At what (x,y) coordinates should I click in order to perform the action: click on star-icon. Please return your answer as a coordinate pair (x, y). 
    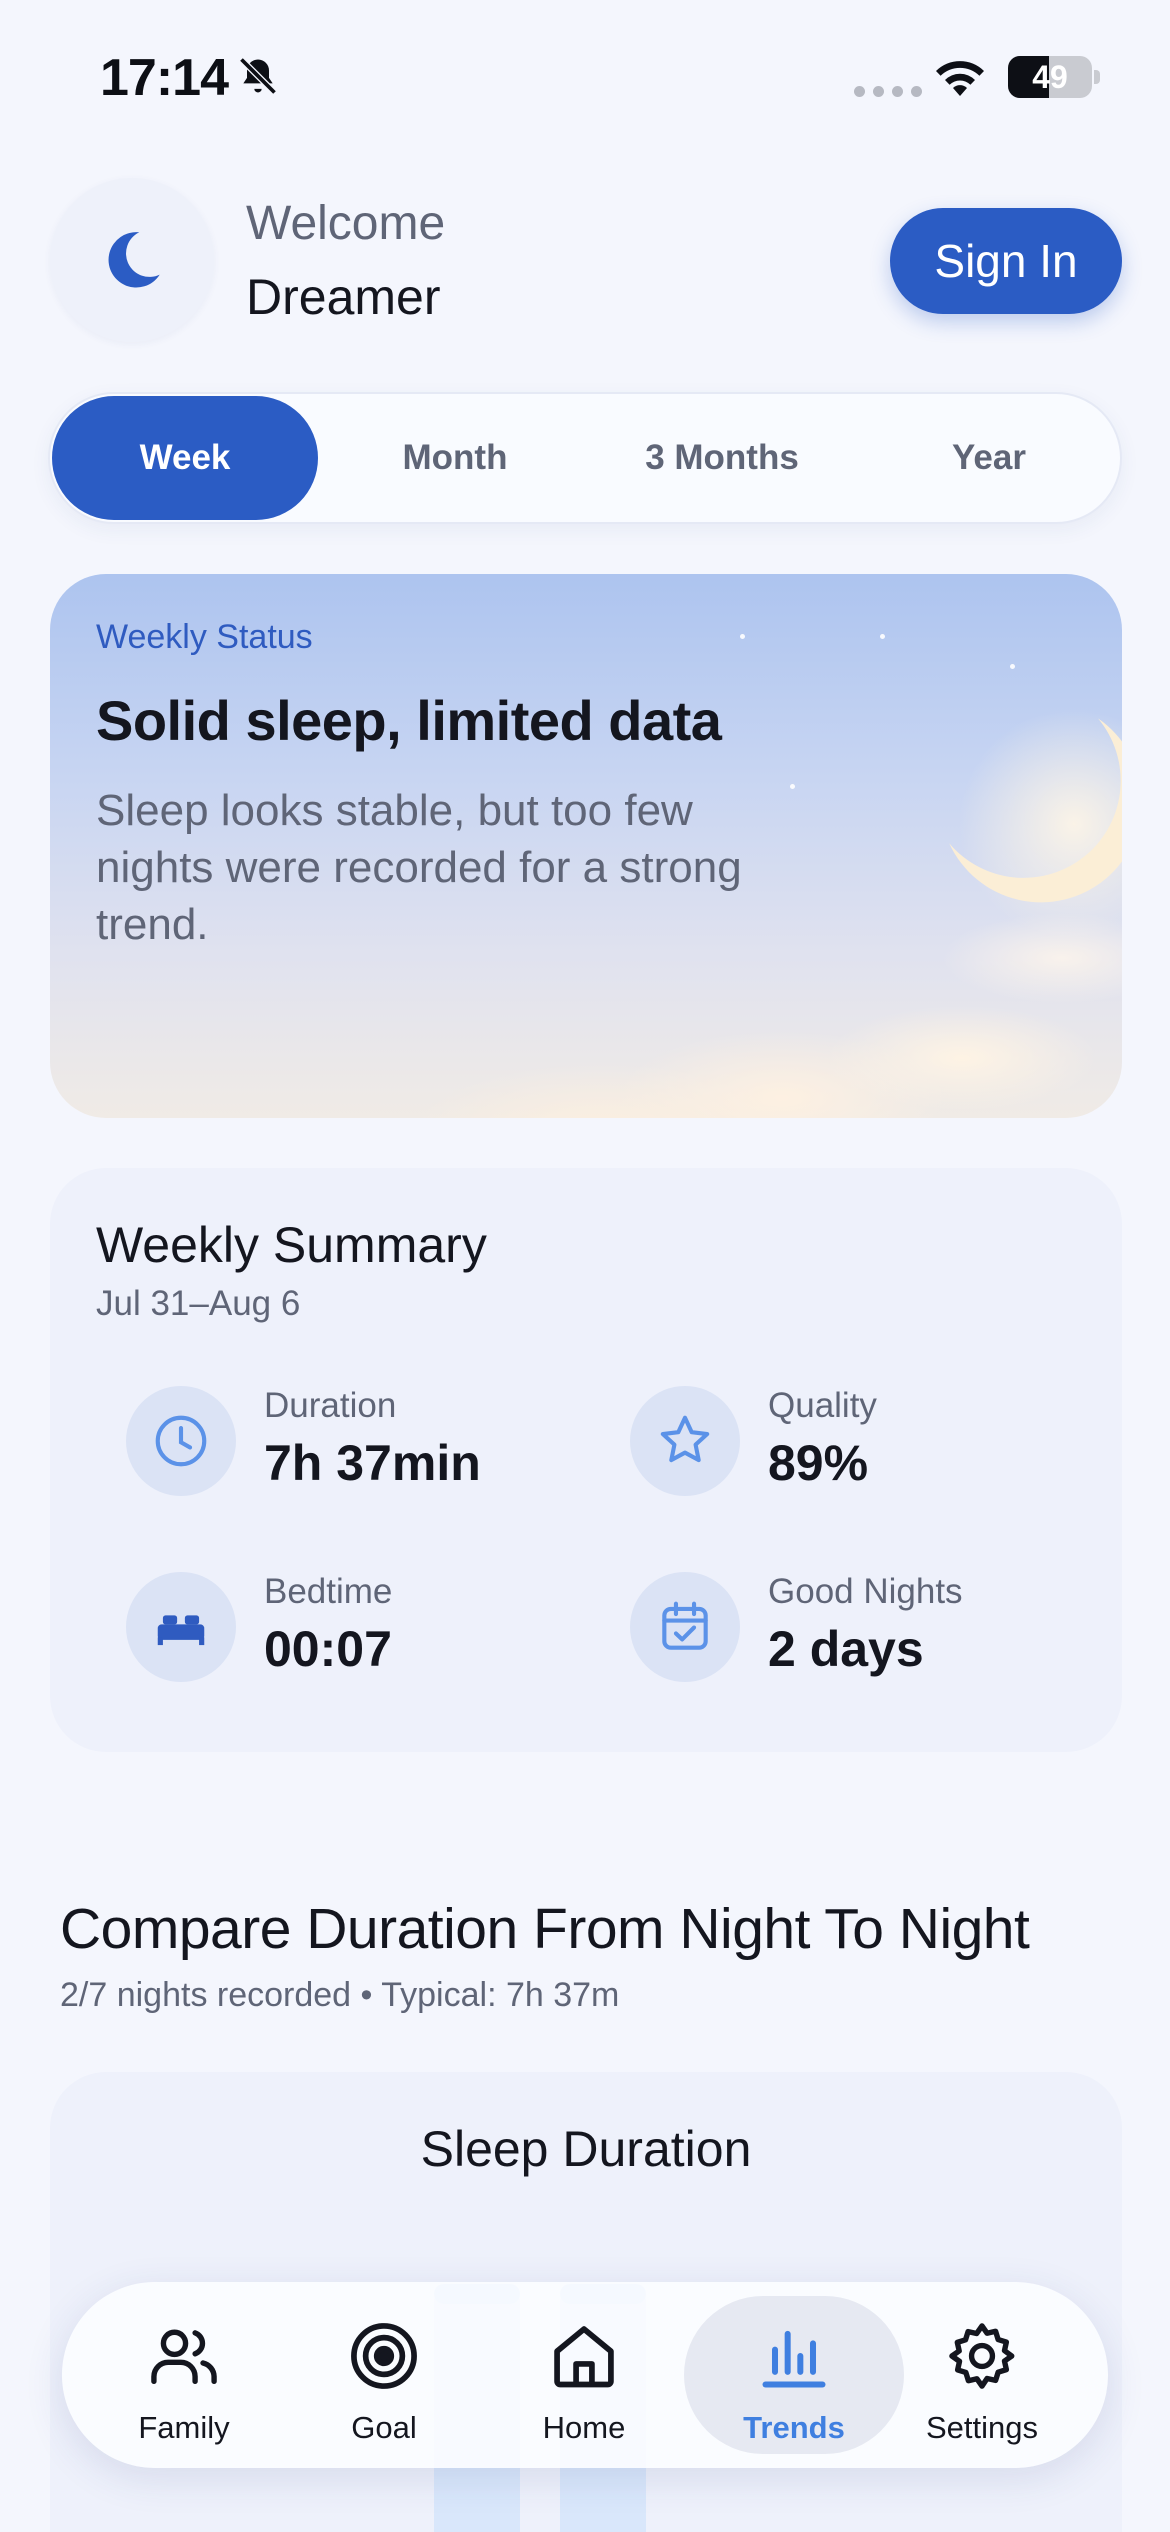
    Looking at the image, I should click on (685, 1439).